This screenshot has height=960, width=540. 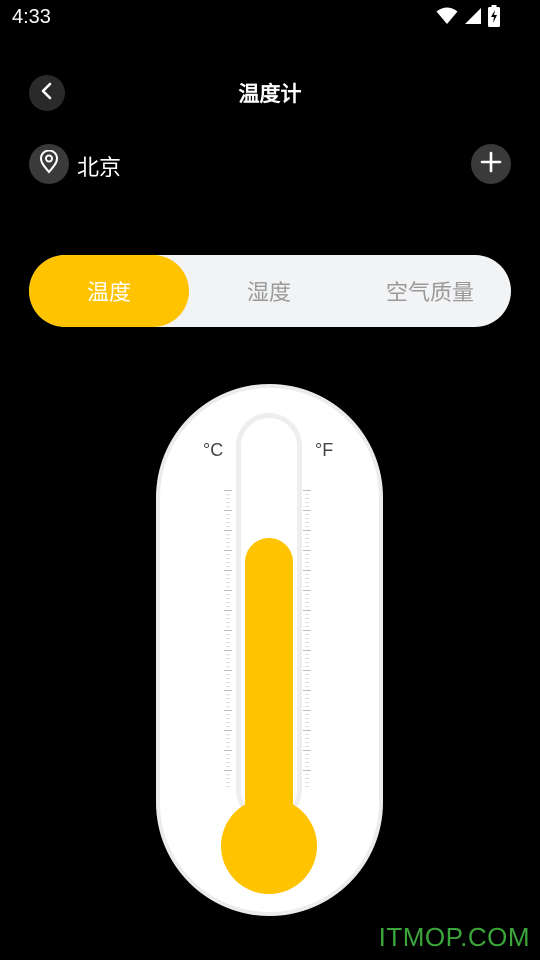 I want to click on signal-icon, so click(x=473, y=18).